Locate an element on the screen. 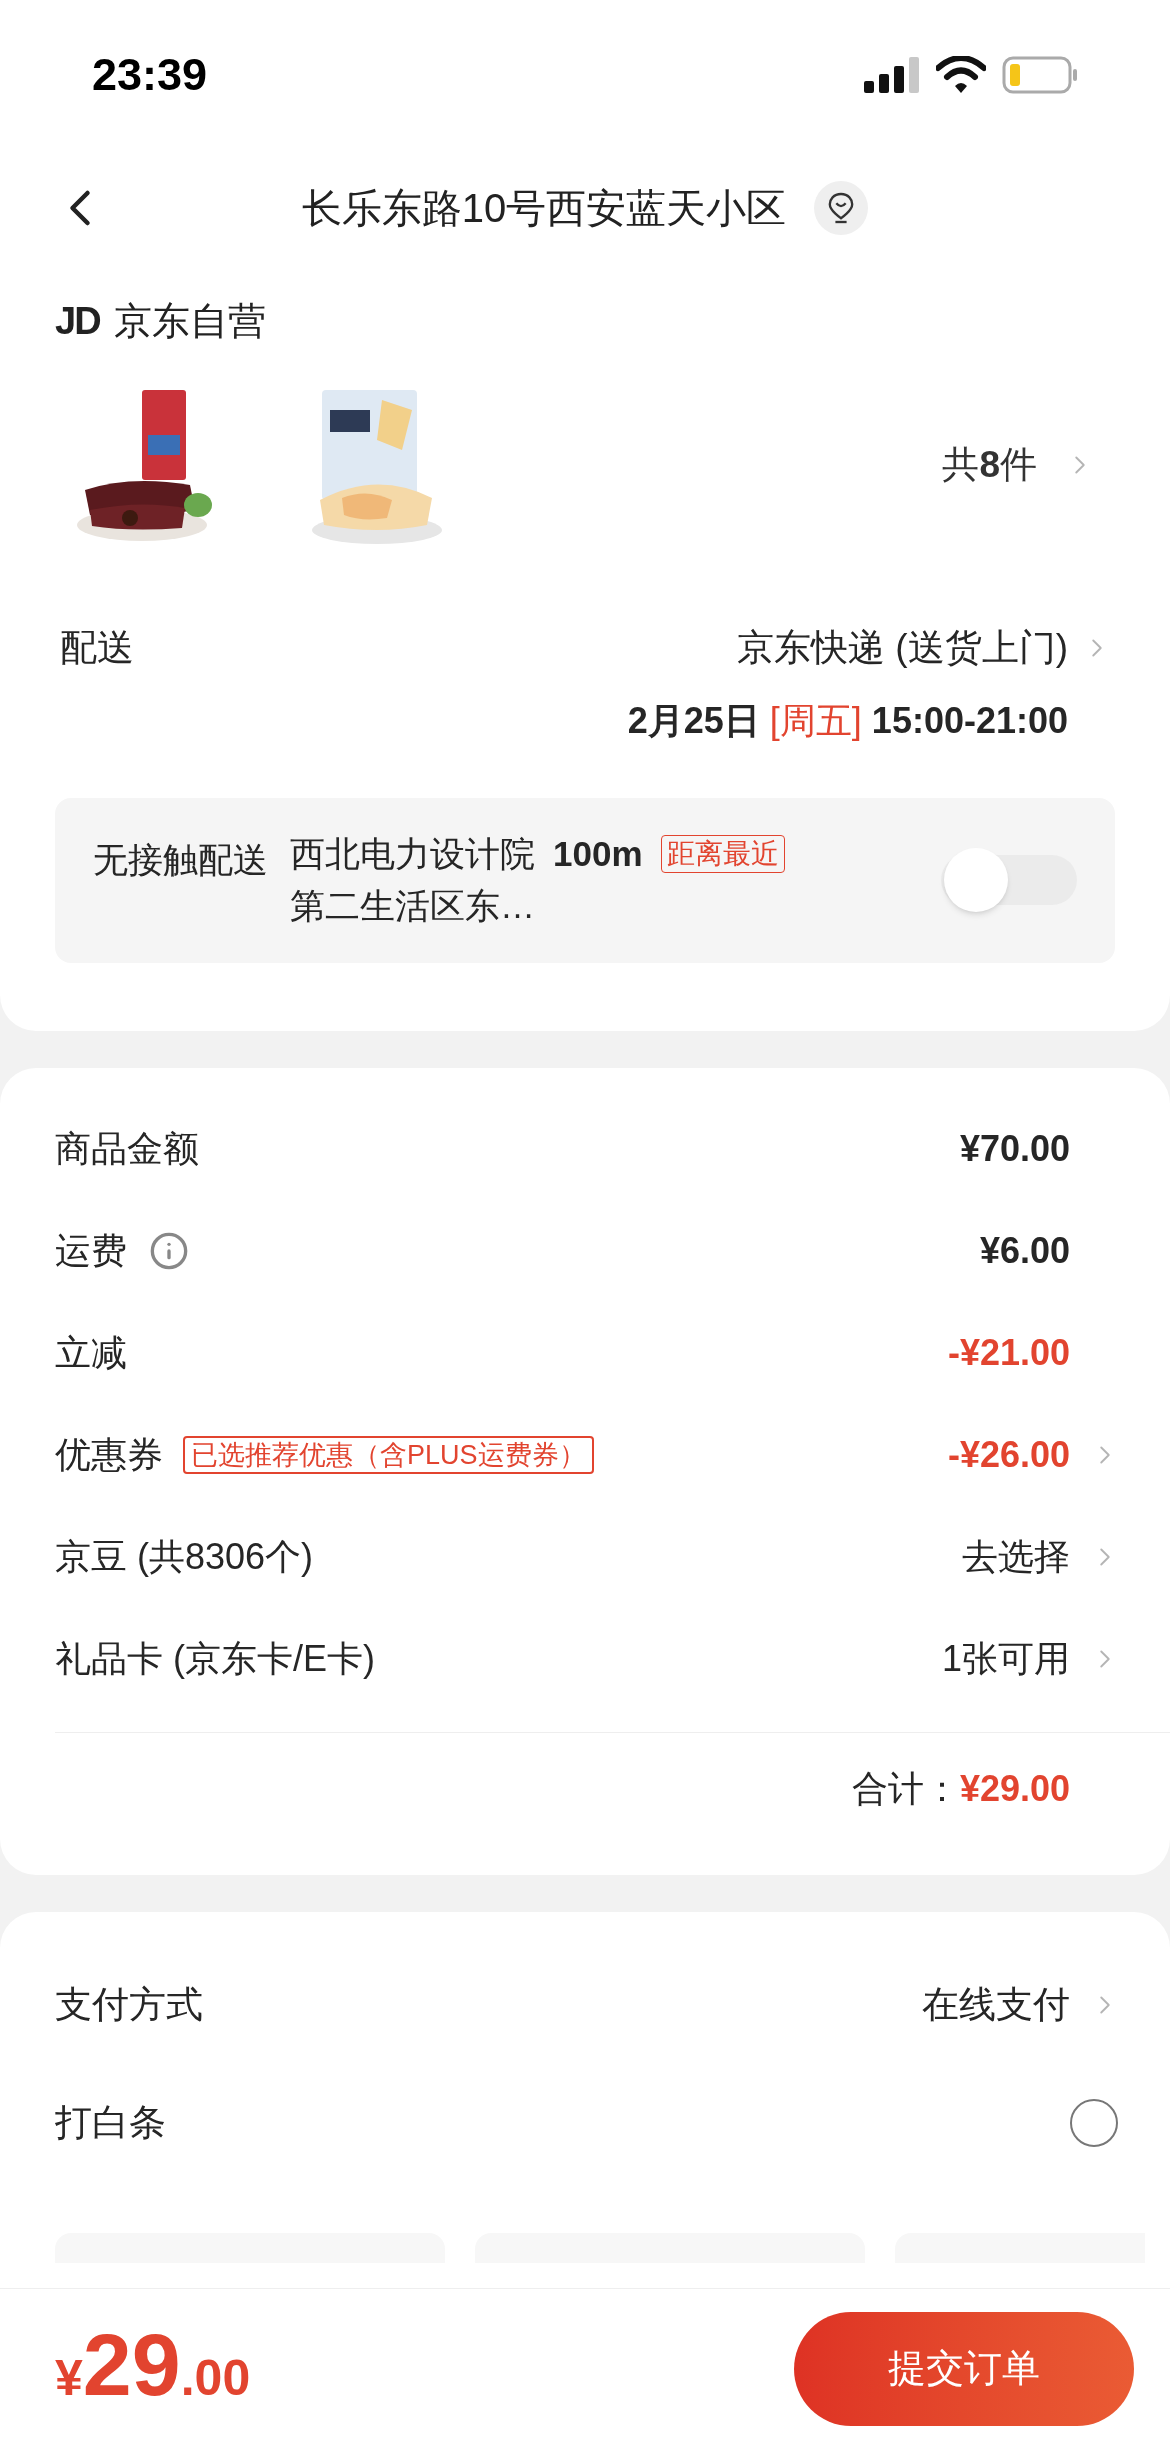  item-count: 共8件 is located at coordinates (989, 465).